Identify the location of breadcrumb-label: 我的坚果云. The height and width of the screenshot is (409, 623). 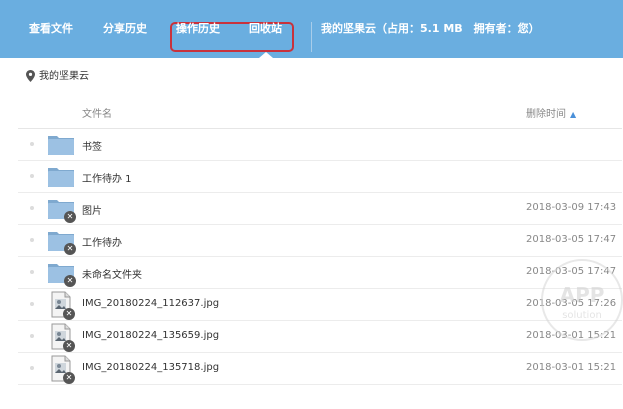
(64, 76).